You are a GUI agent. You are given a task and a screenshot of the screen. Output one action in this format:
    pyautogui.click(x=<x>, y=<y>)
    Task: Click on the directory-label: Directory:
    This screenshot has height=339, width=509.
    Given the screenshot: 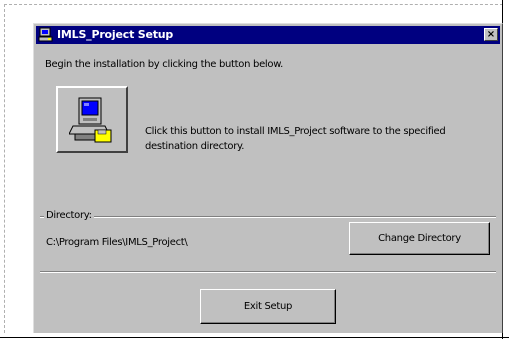 What is the action you would take?
    pyautogui.click(x=69, y=215)
    